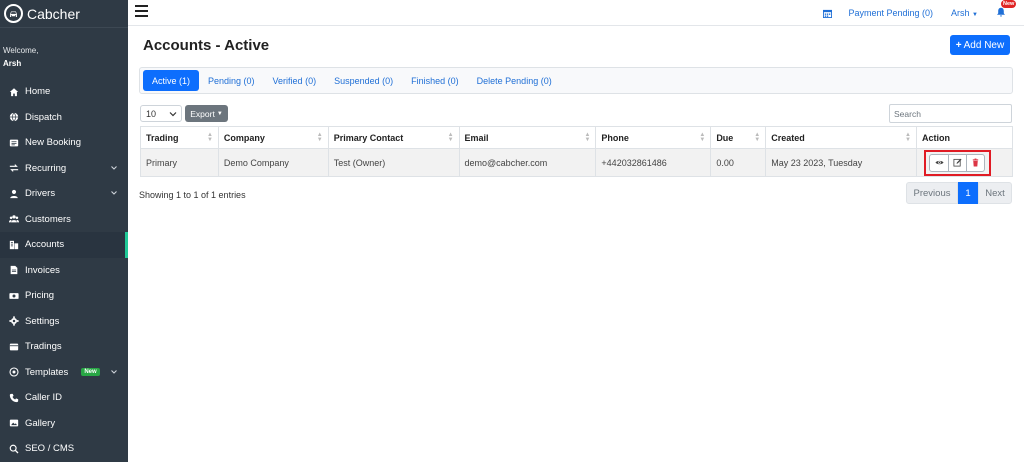 The height and width of the screenshot is (462, 1024). Describe the element at coordinates (45, 245) in the screenshot. I see `sidebar-item-label: Accounts` at that location.